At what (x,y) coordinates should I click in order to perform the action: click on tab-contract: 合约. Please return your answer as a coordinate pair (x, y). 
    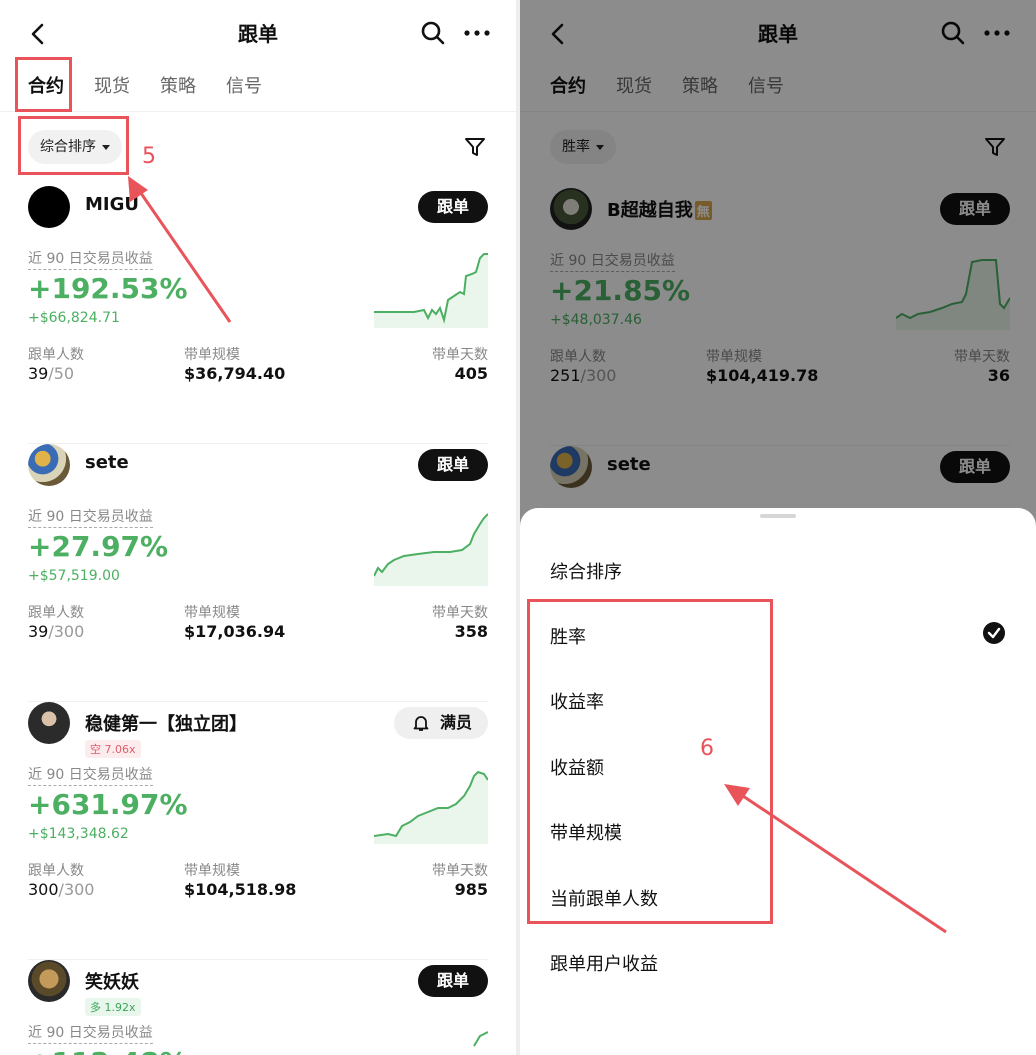
    Looking at the image, I should click on (568, 85).